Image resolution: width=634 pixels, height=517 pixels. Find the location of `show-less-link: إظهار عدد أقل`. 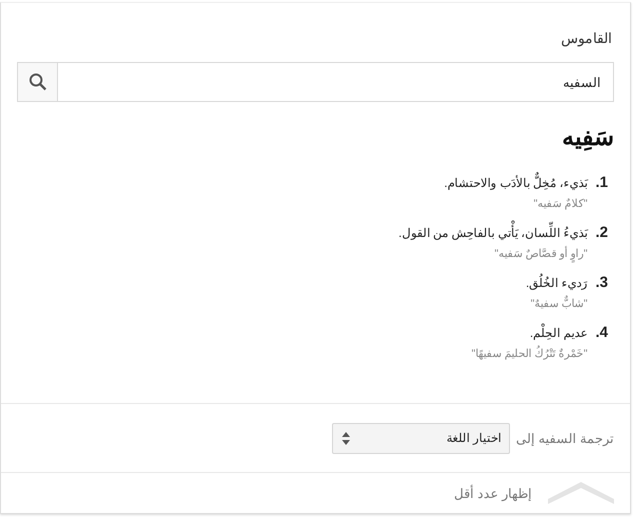

show-less-link: إظهار عدد أقل is located at coordinates (493, 493).